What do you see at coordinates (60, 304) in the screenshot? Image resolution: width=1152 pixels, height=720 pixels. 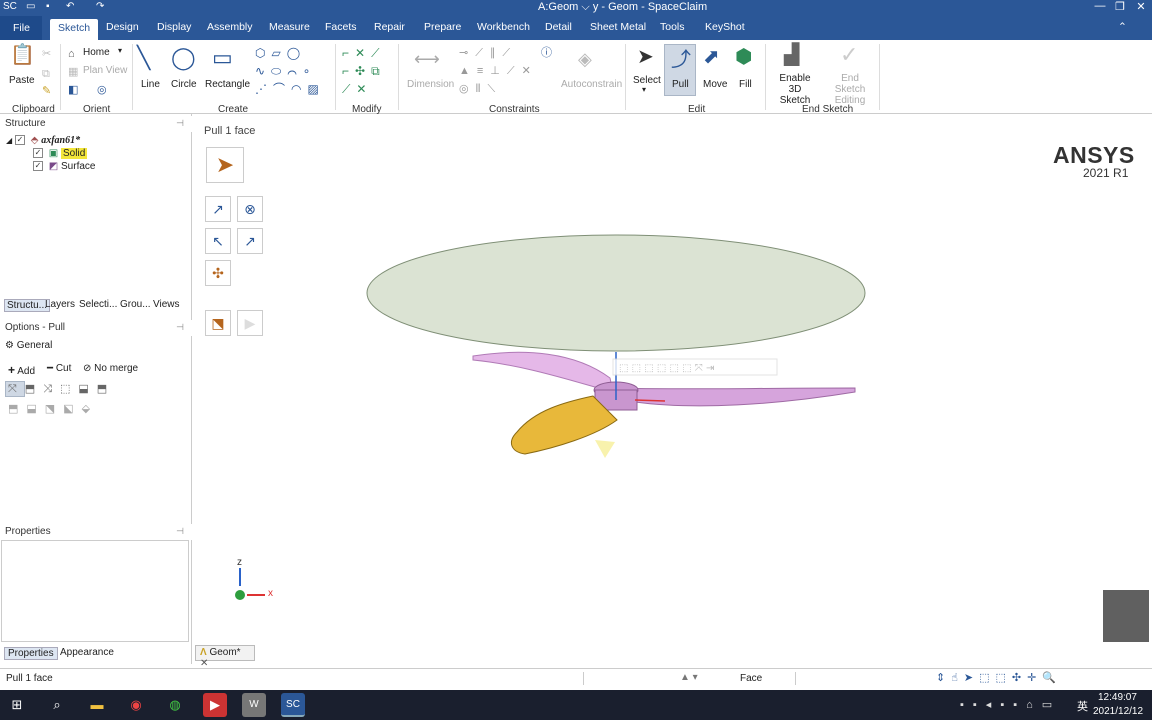 I see `tab-layers: Layers` at bounding box center [60, 304].